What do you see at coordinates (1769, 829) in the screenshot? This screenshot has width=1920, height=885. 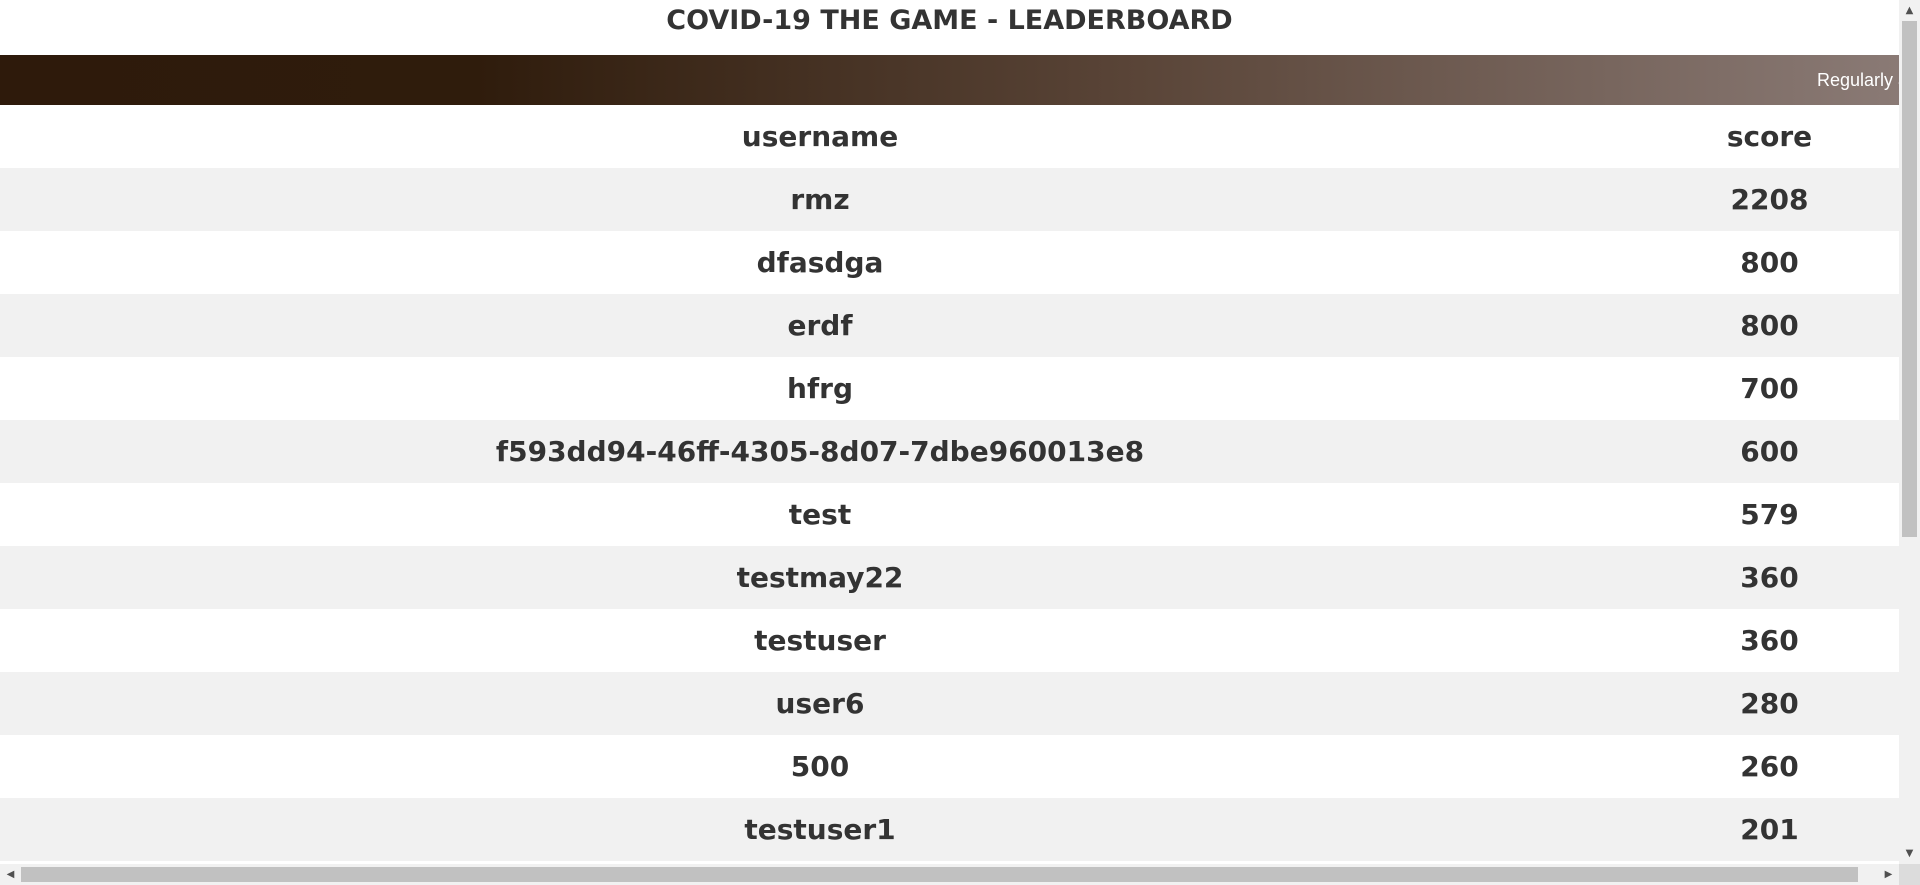 I see `score-cell: 201` at bounding box center [1769, 829].